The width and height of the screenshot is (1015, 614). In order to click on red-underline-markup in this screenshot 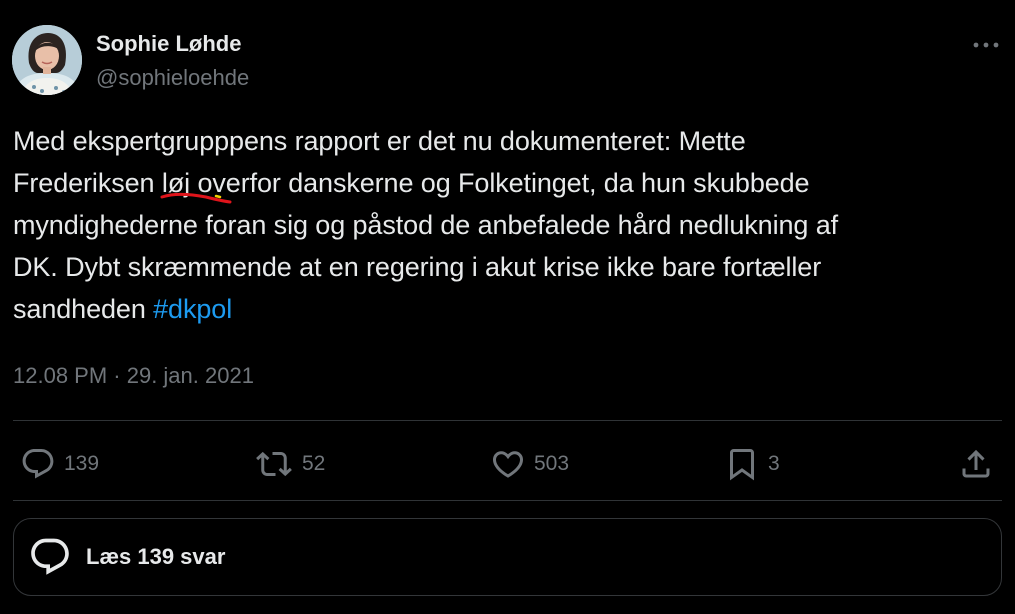, I will do `click(196, 198)`.